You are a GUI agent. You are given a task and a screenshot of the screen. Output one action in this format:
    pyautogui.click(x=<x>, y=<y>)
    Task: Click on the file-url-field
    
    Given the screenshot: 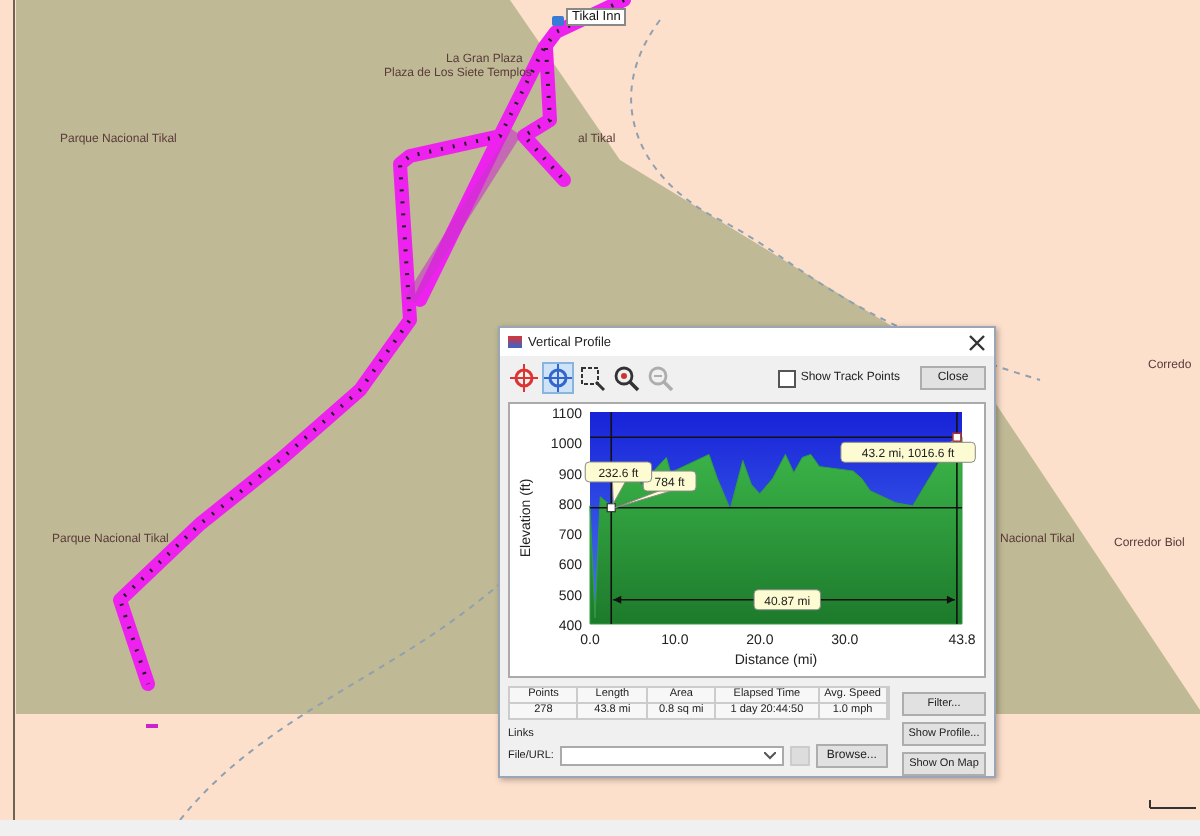 What is the action you would take?
    pyautogui.click(x=671, y=756)
    